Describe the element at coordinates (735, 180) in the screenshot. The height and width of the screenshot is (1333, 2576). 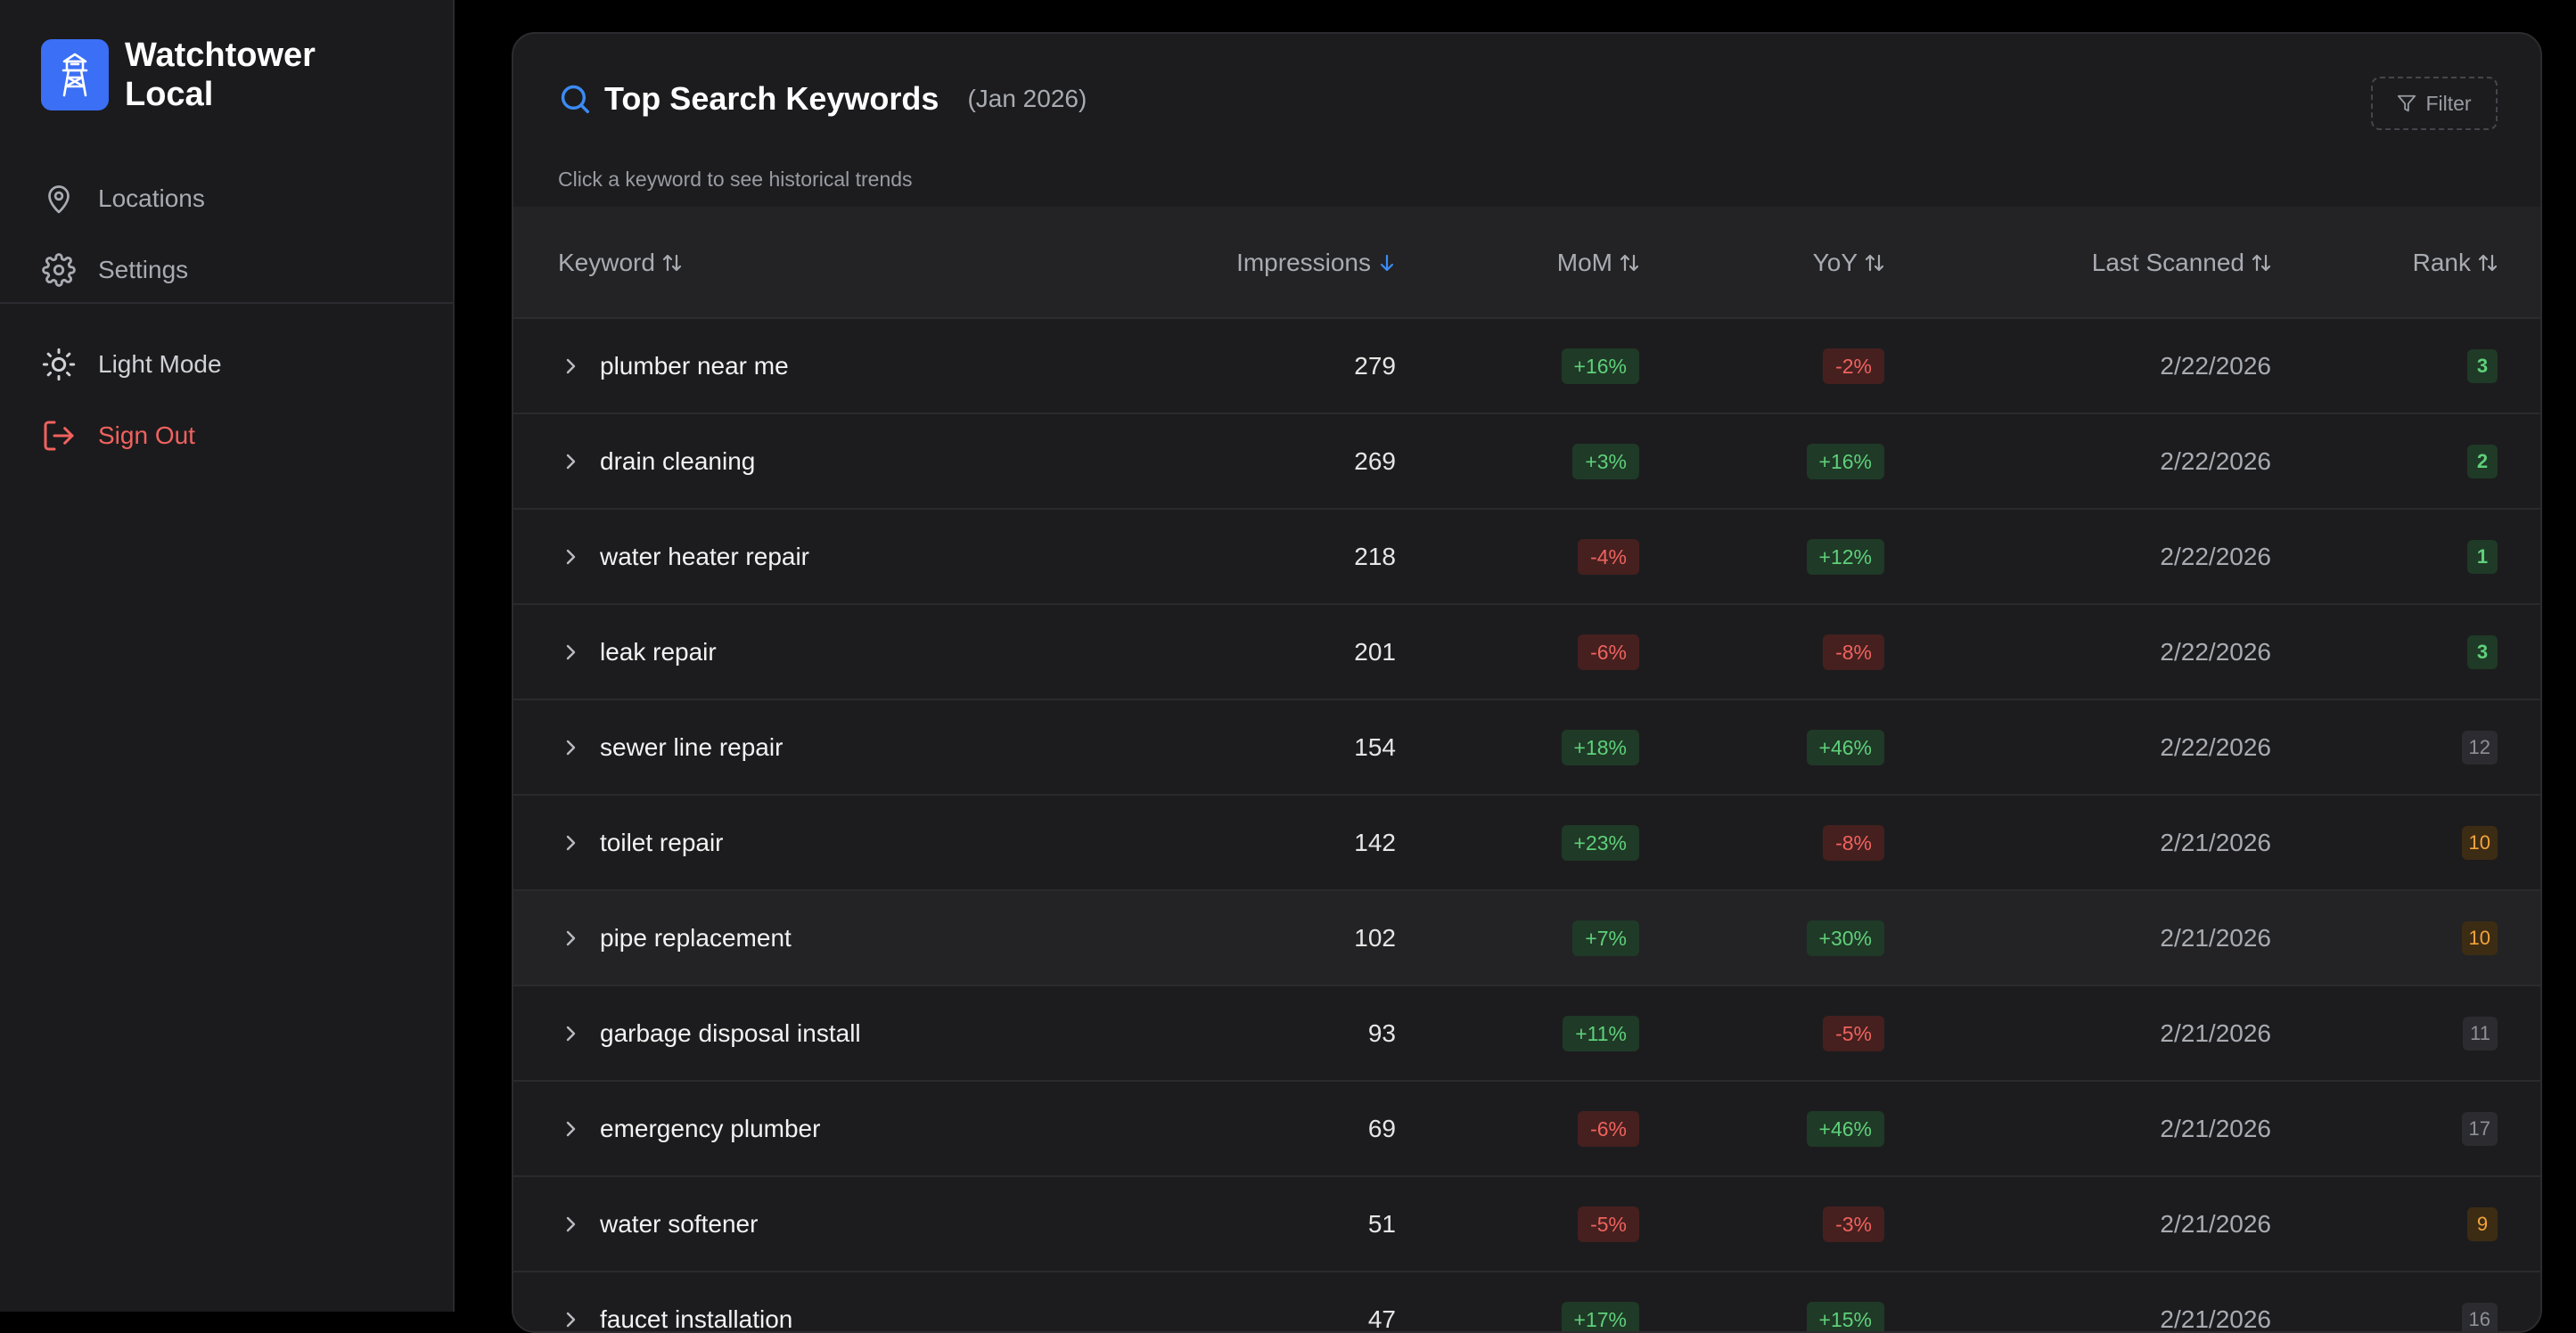
I see `card-subtitle: Click a keyword to see historical trends` at that location.